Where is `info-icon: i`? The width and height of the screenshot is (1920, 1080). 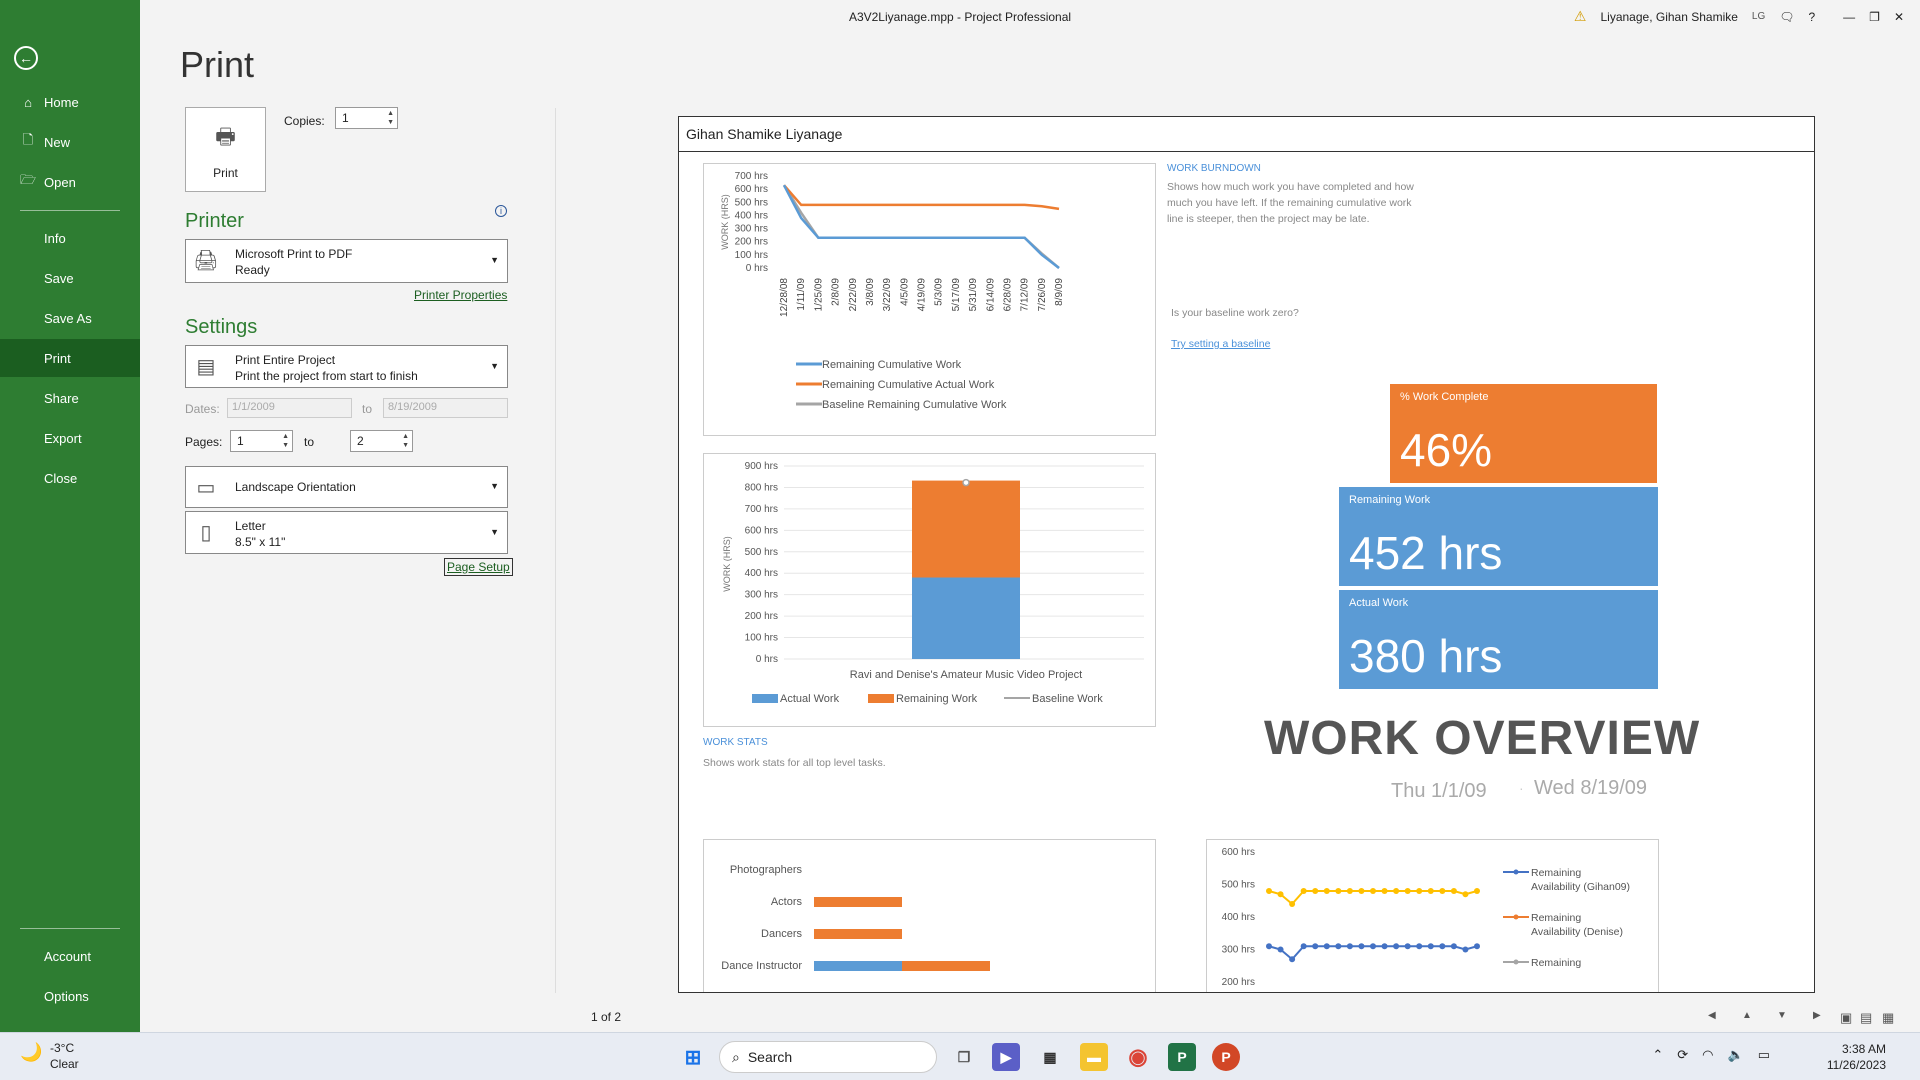
info-icon: i is located at coordinates (501, 211).